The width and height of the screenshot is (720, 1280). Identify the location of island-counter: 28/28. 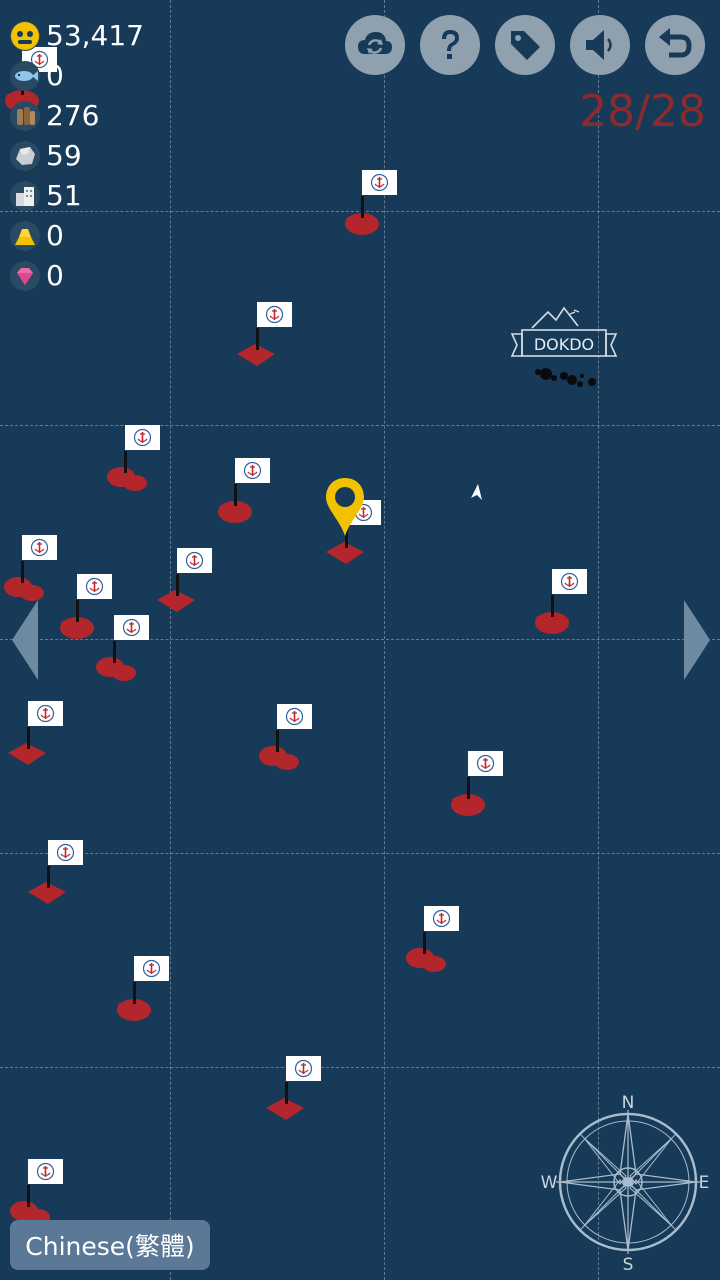
(642, 111).